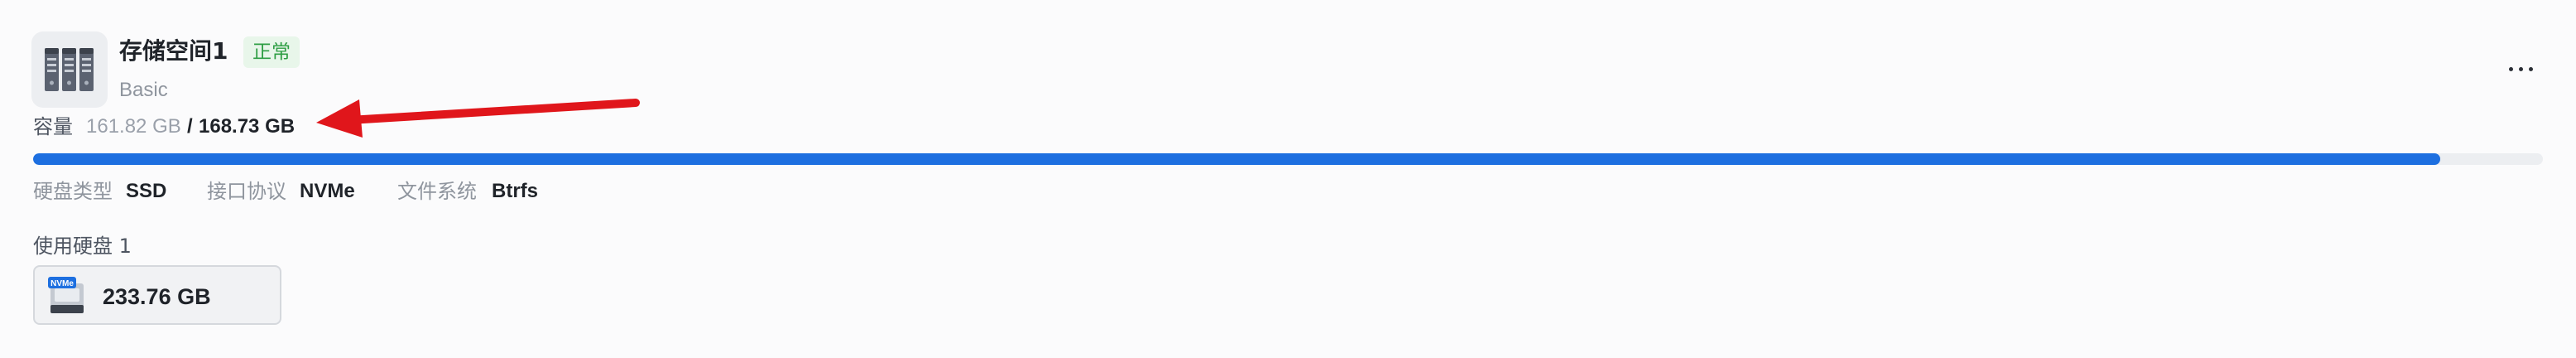 This screenshot has width=2576, height=358. I want to click on capacity-progress-bar, so click(1288, 159).